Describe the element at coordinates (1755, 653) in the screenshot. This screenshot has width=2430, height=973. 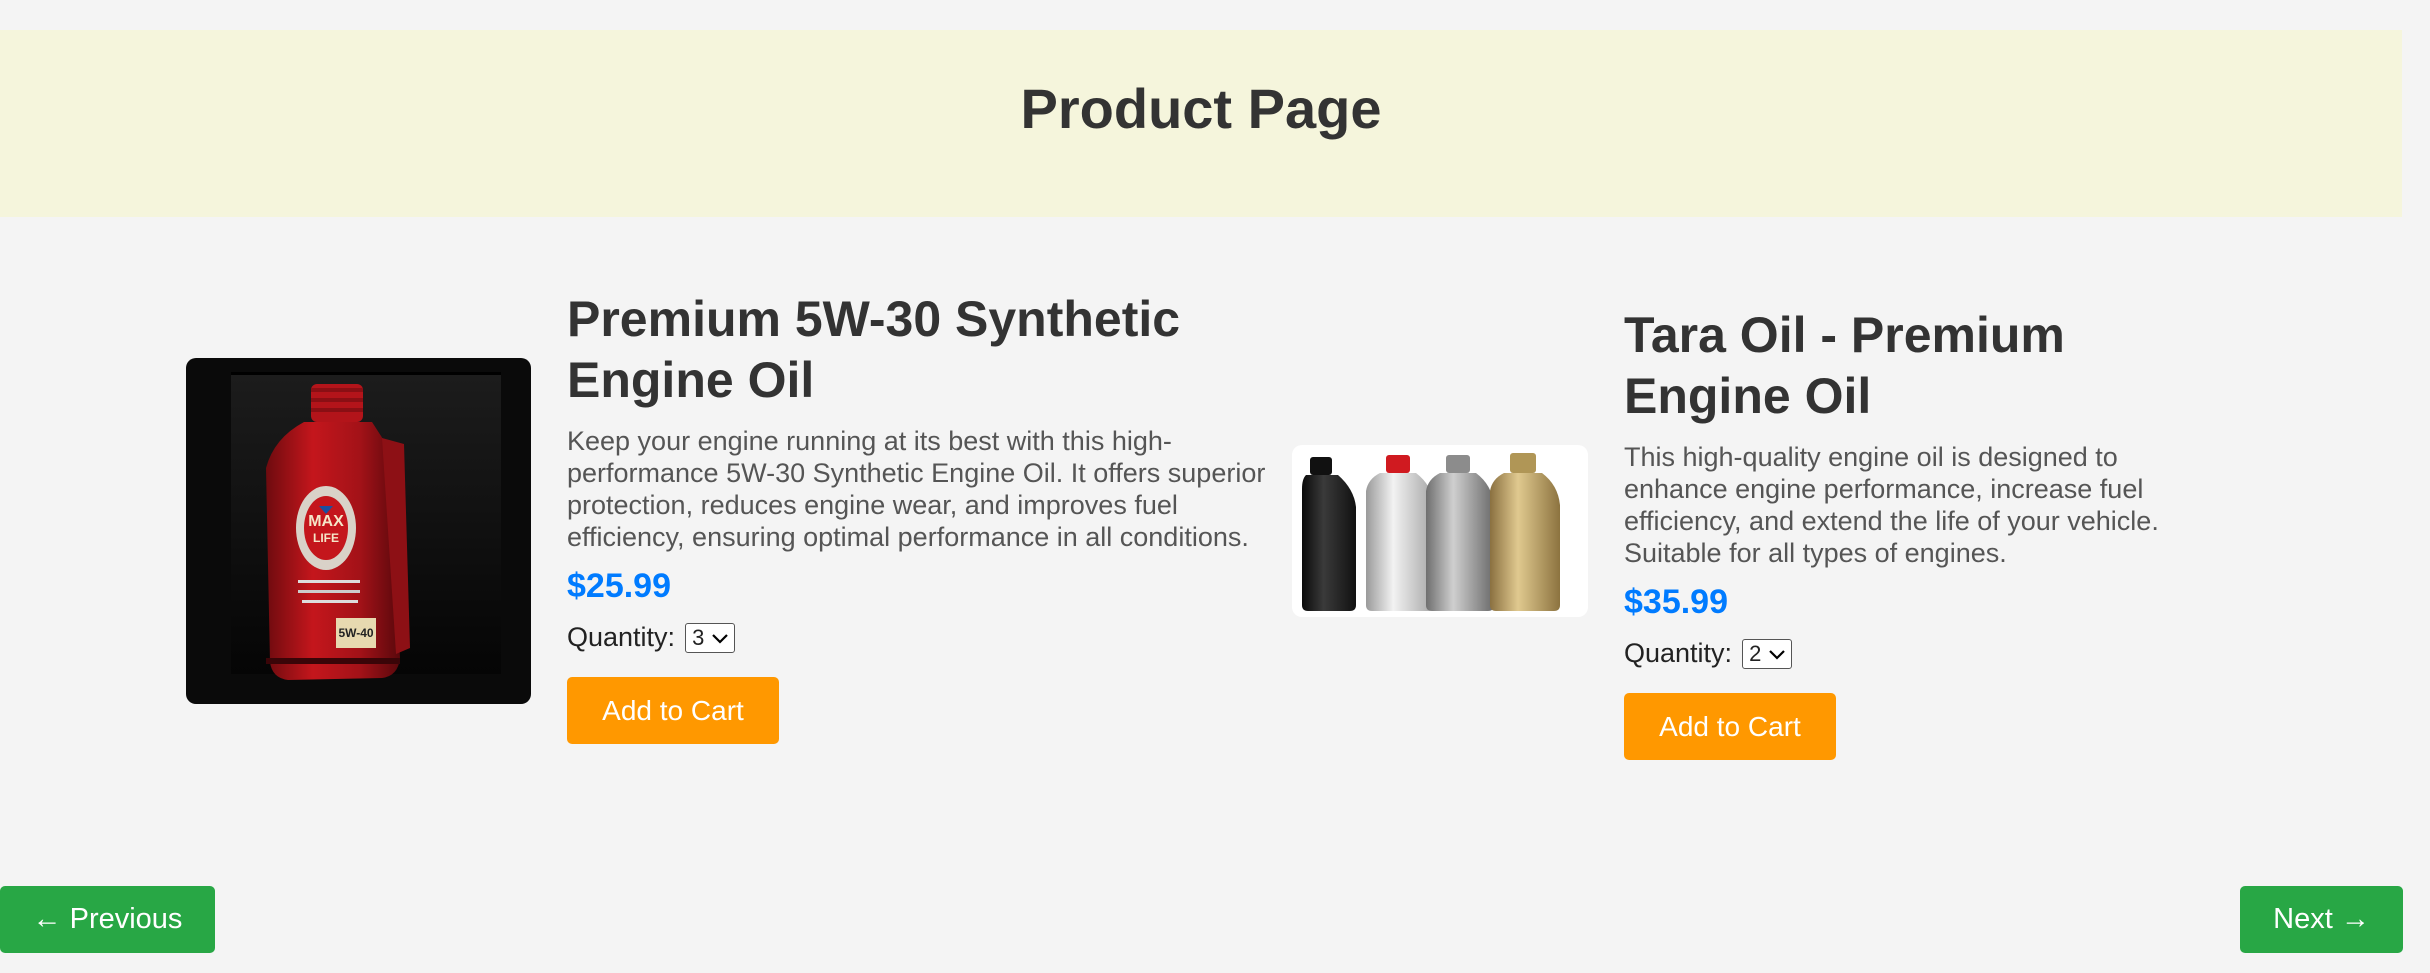
I see `quantity-value: 2` at that location.